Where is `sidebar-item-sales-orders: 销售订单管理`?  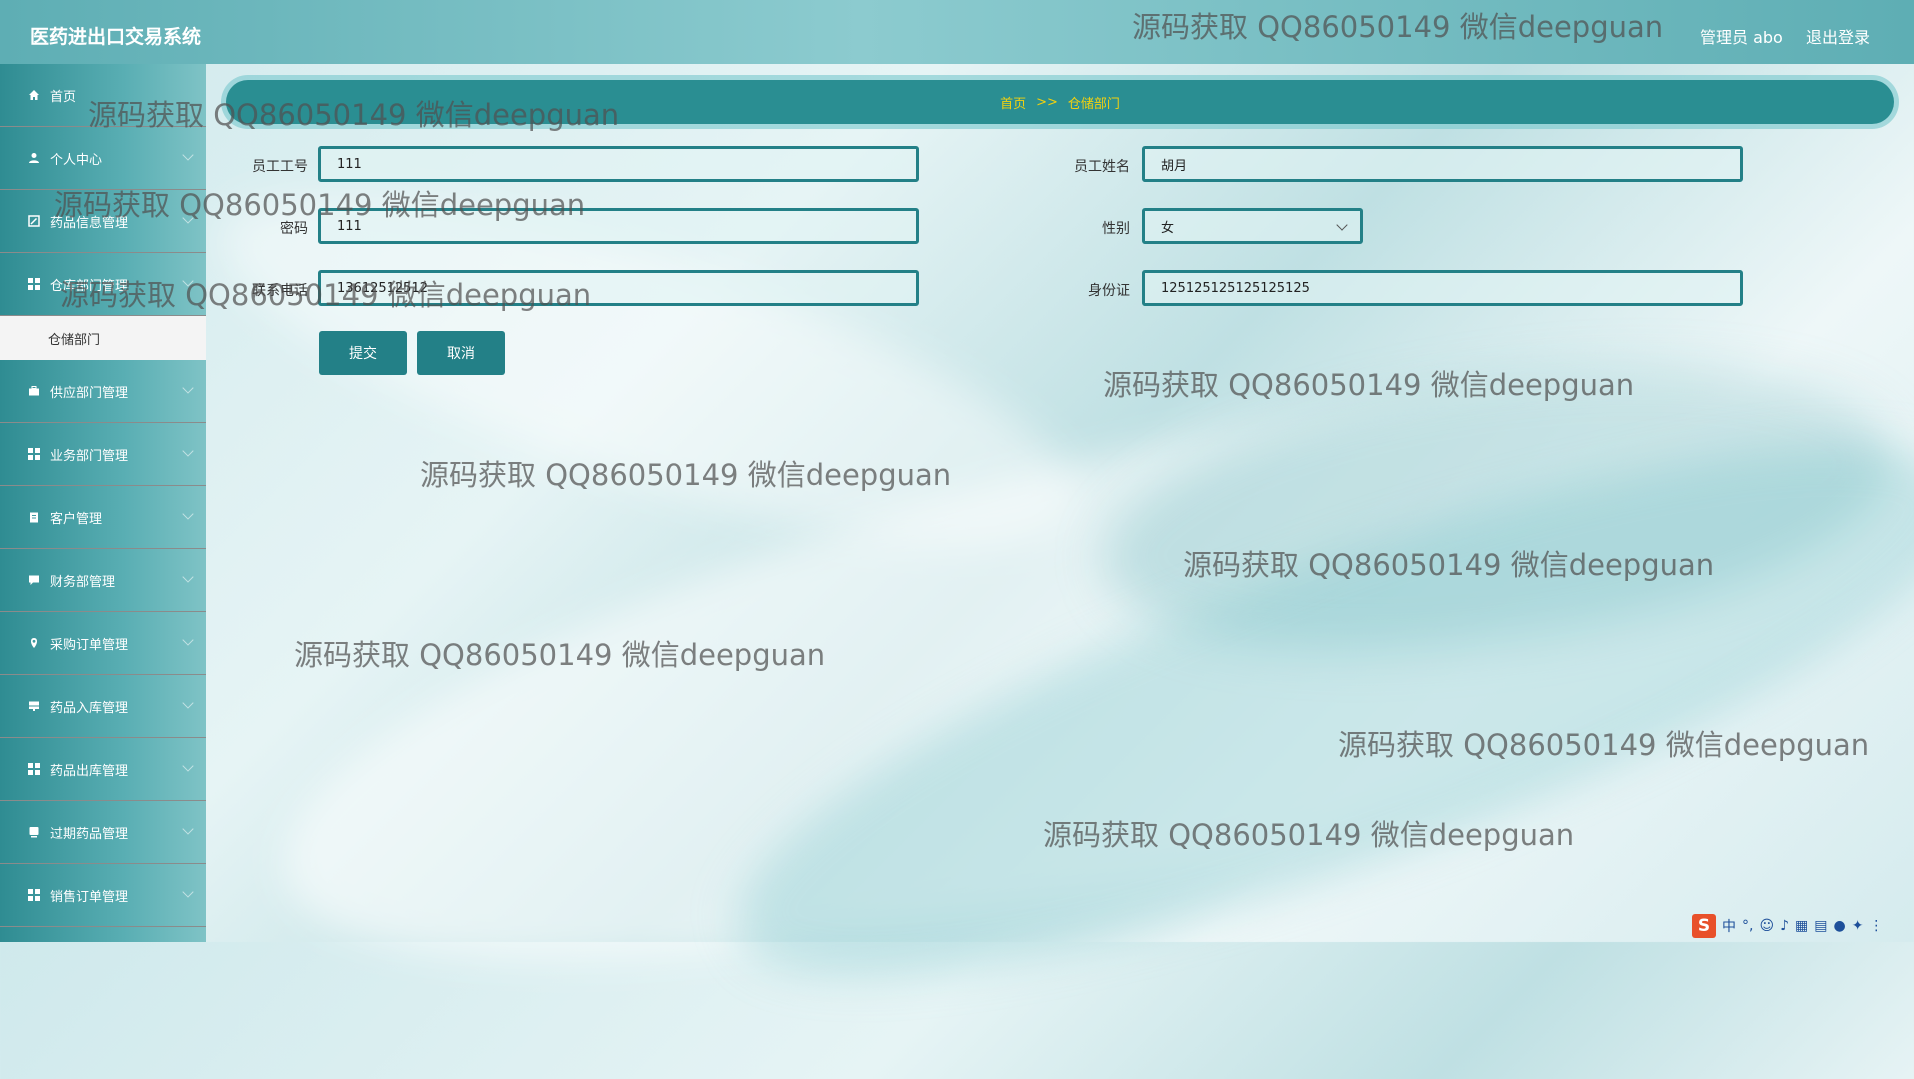 sidebar-item-sales-orders: 销售订单管理 is located at coordinates (103, 895).